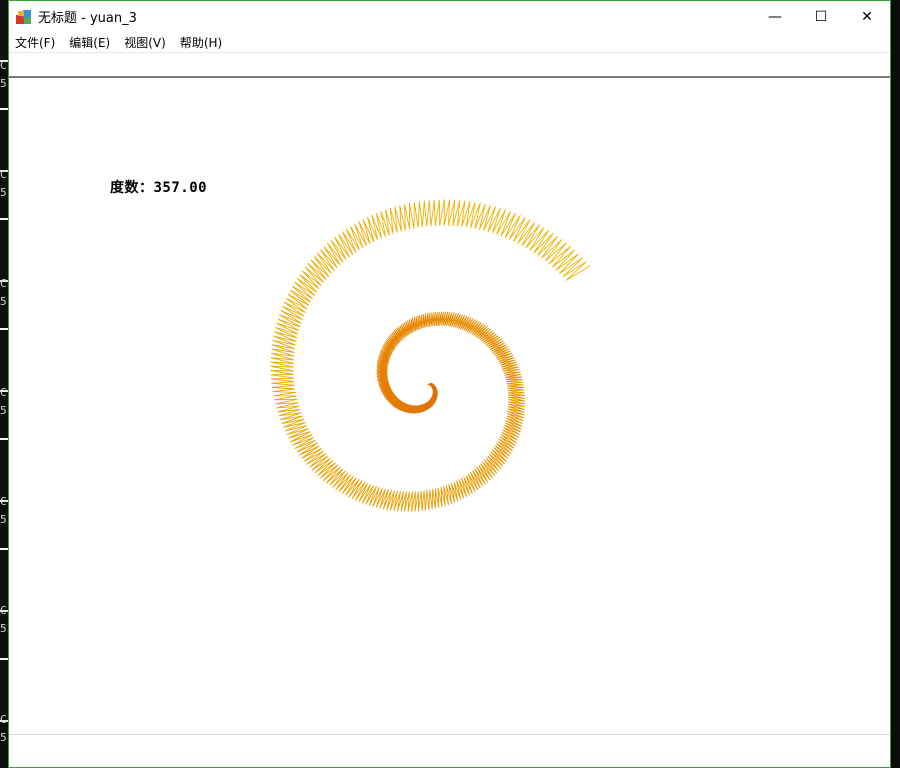  I want to click on menu-edit: 编辑(E), so click(92, 42).